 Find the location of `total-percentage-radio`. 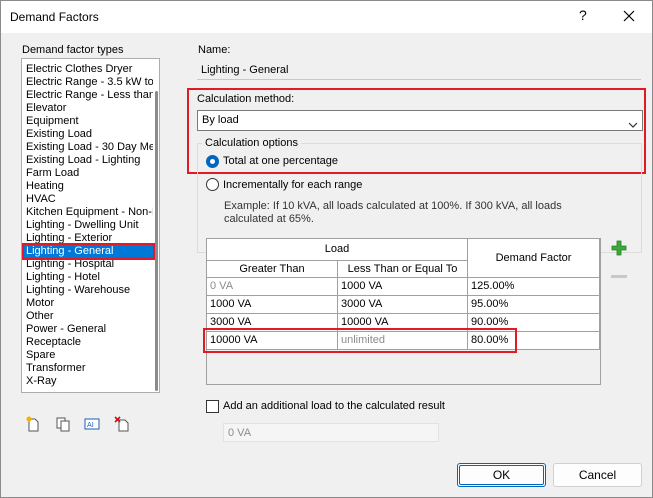

total-percentage-radio is located at coordinates (212, 161).